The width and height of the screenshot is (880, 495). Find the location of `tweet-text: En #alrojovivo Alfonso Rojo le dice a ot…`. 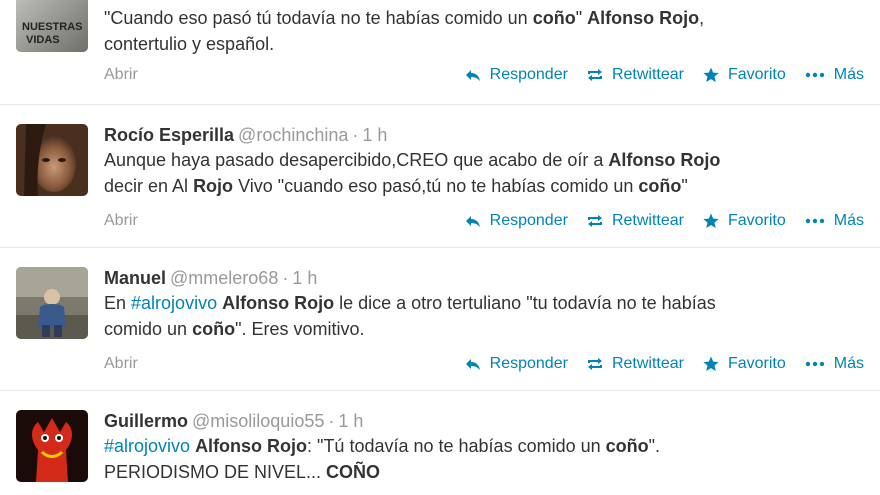

tweet-text: En #alrojovivo Alfonso Rojo le dice a ot… is located at coordinates (484, 316).